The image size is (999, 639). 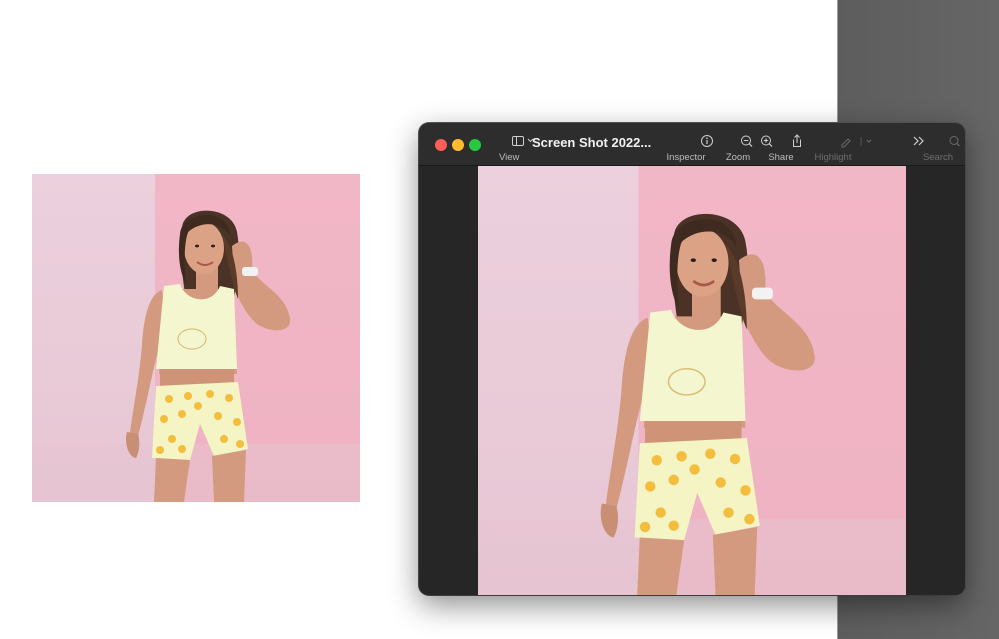 I want to click on minimize-button, so click(x=458, y=145).